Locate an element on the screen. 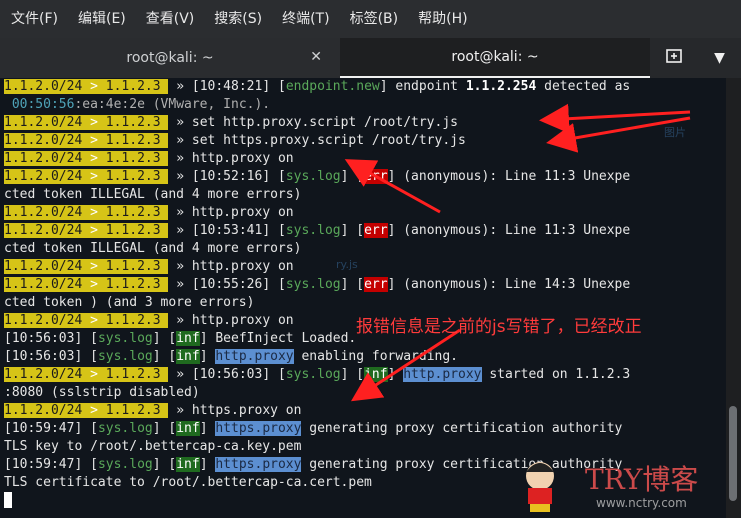  chevron-down-icon: ▼ is located at coordinates (719, 58).